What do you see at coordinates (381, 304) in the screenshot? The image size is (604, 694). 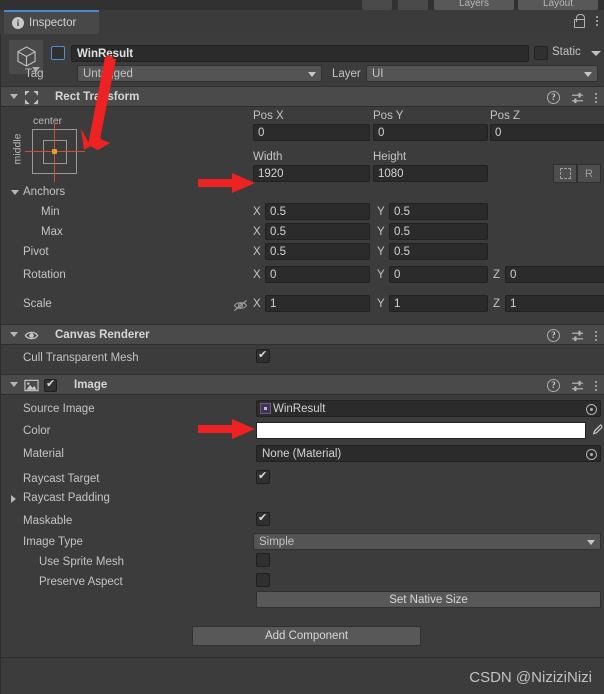 I see `scale-y-axis: Y` at bounding box center [381, 304].